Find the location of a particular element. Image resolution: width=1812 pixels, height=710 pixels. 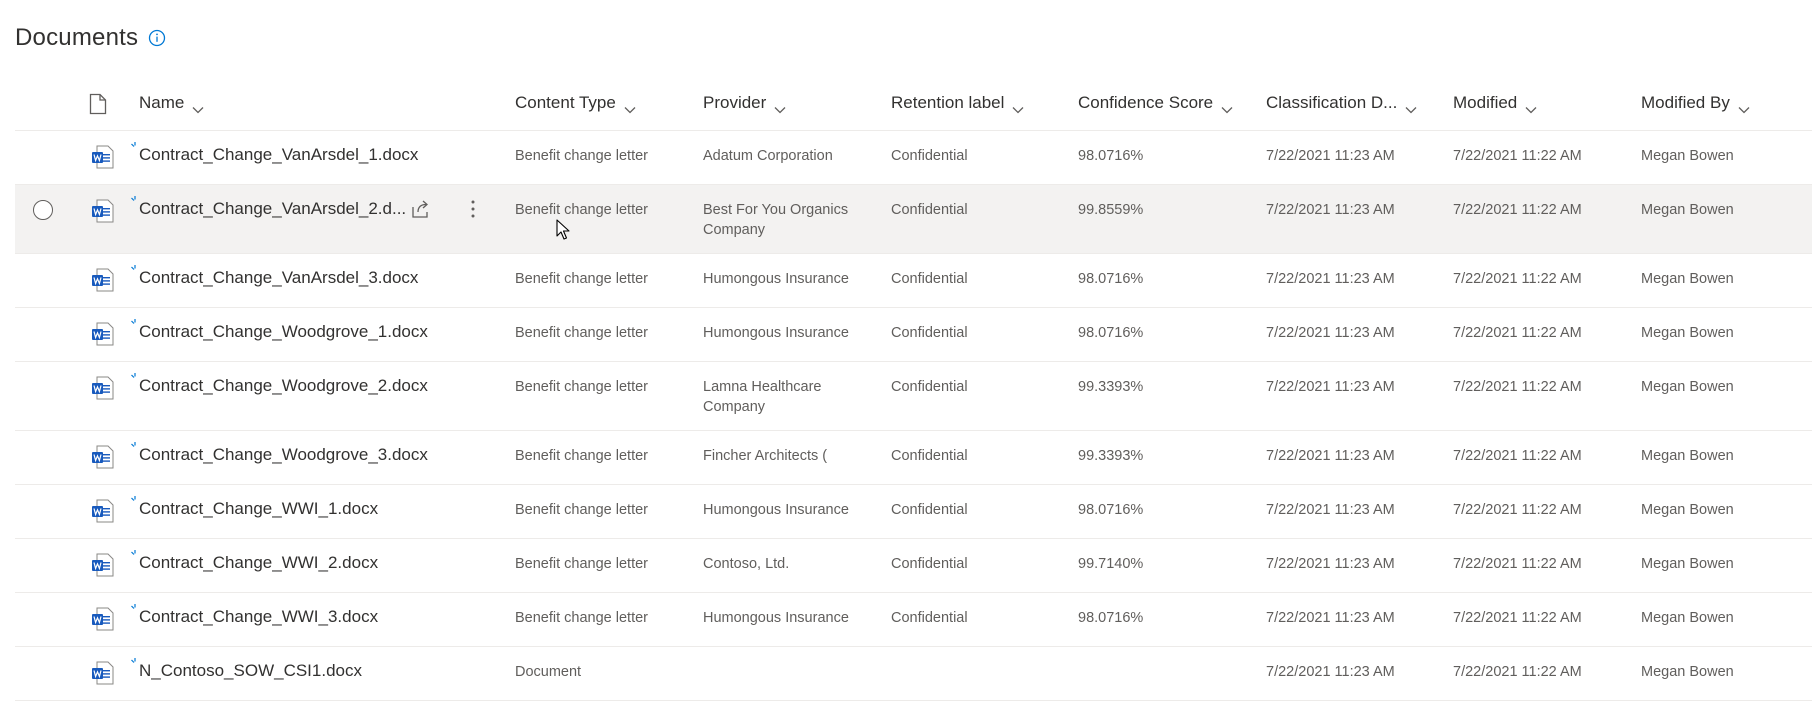

row-select-radio is located at coordinates (43, 210).